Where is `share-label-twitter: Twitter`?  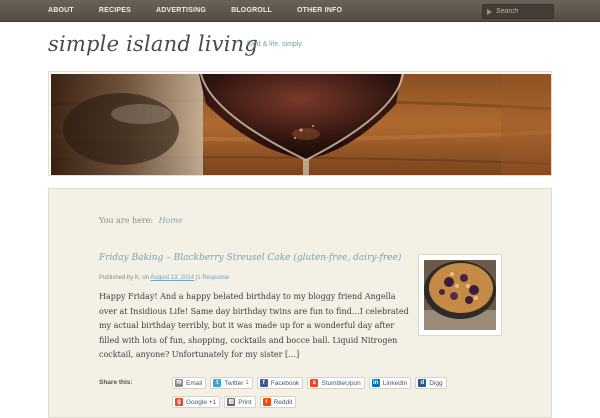
share-label-twitter: Twitter is located at coordinates (234, 383).